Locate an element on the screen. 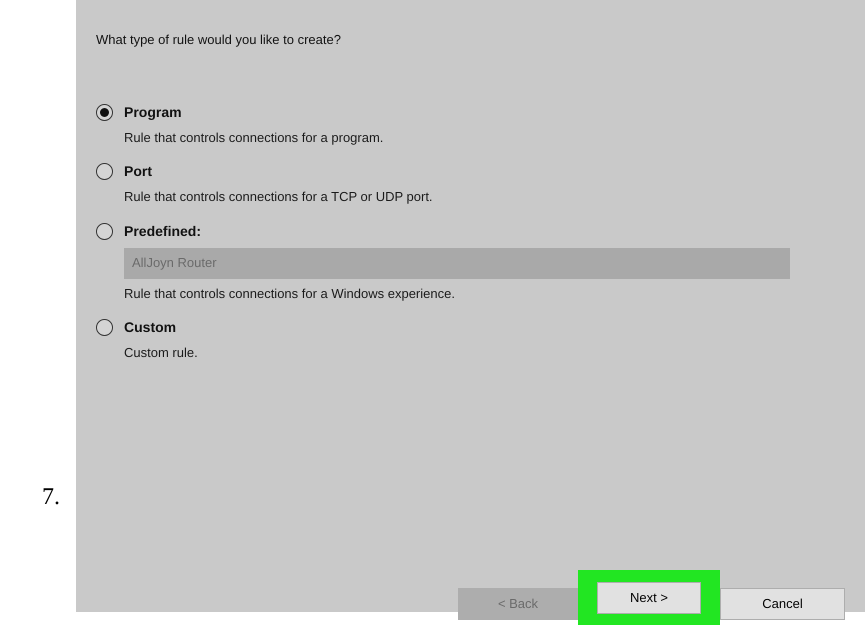  option-label: Predefined: is located at coordinates (163, 231).